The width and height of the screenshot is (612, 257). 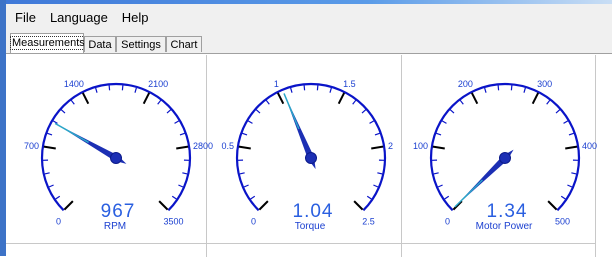 What do you see at coordinates (135, 18) in the screenshot?
I see `menu-help: Help` at bounding box center [135, 18].